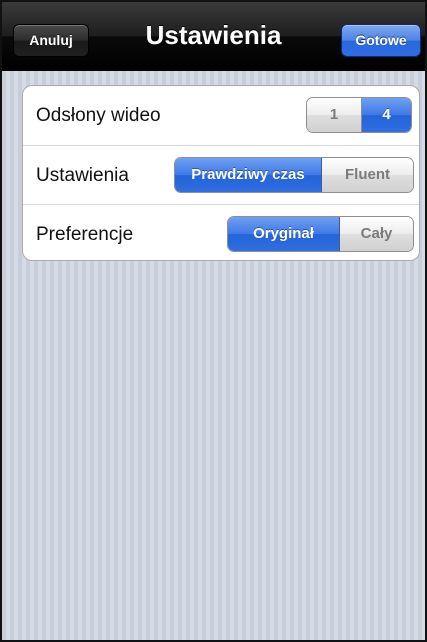  I want to click on preferences-label: Preferencje, so click(85, 234).